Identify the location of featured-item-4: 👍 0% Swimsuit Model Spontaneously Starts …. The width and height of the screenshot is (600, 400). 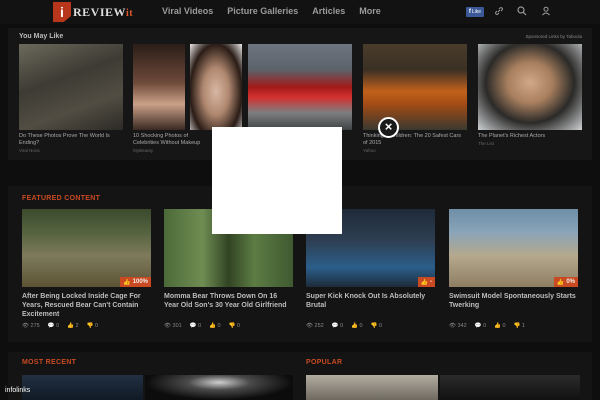
(513, 259).